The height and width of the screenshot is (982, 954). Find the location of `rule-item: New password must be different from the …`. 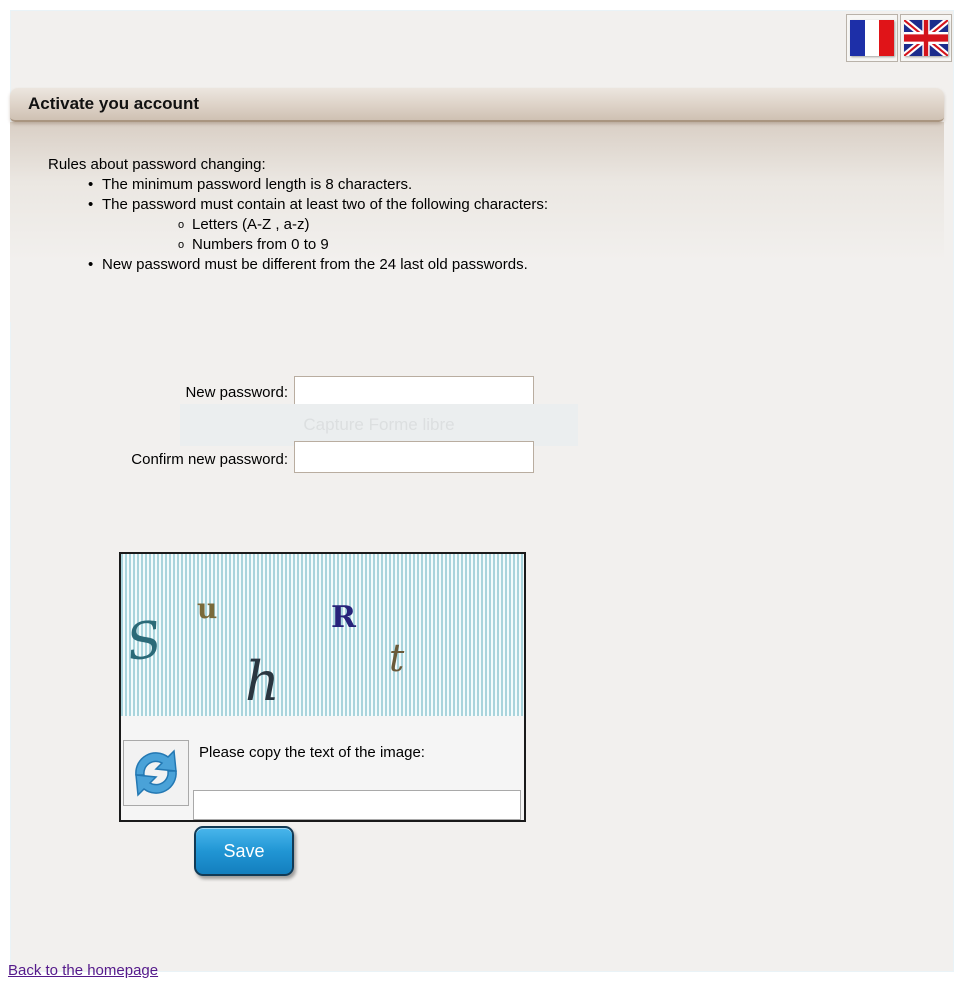

rule-item: New password must be different from the … is located at coordinates (318, 265).